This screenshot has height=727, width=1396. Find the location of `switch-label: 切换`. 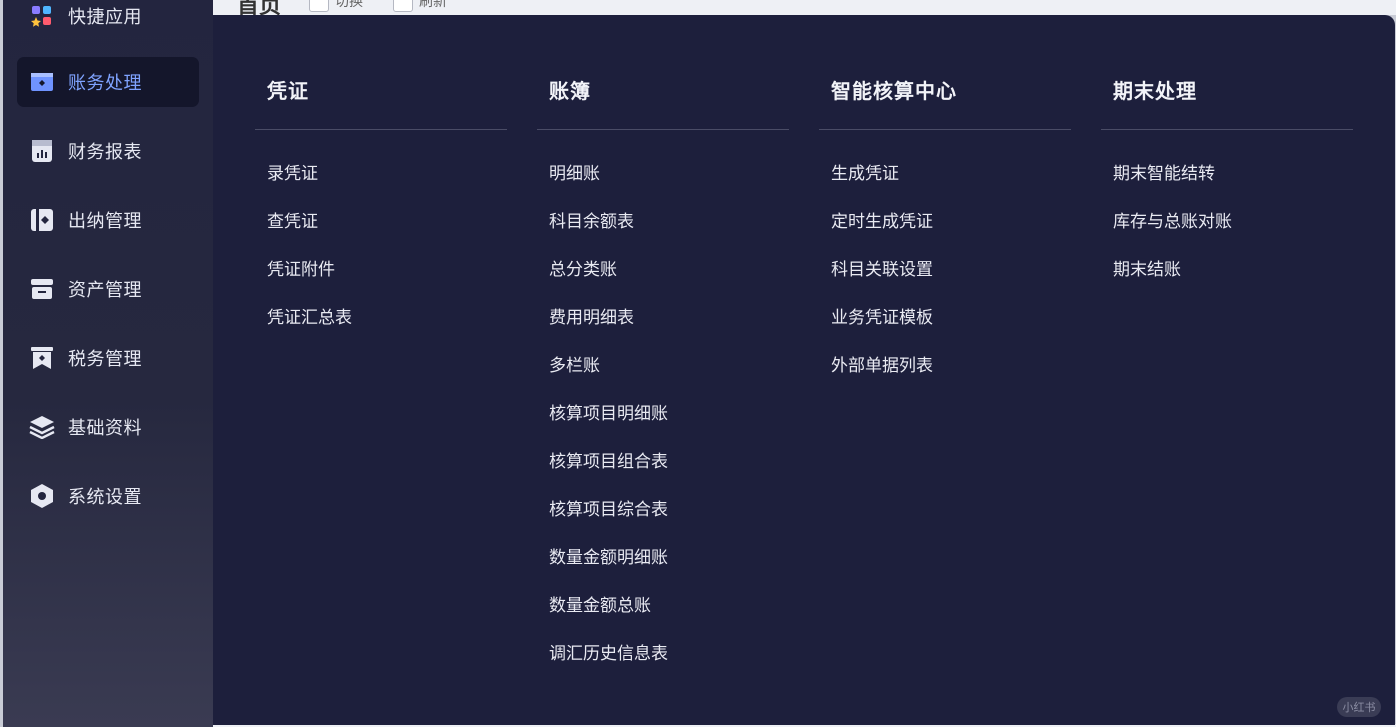

switch-label: 切换 is located at coordinates (349, 5).